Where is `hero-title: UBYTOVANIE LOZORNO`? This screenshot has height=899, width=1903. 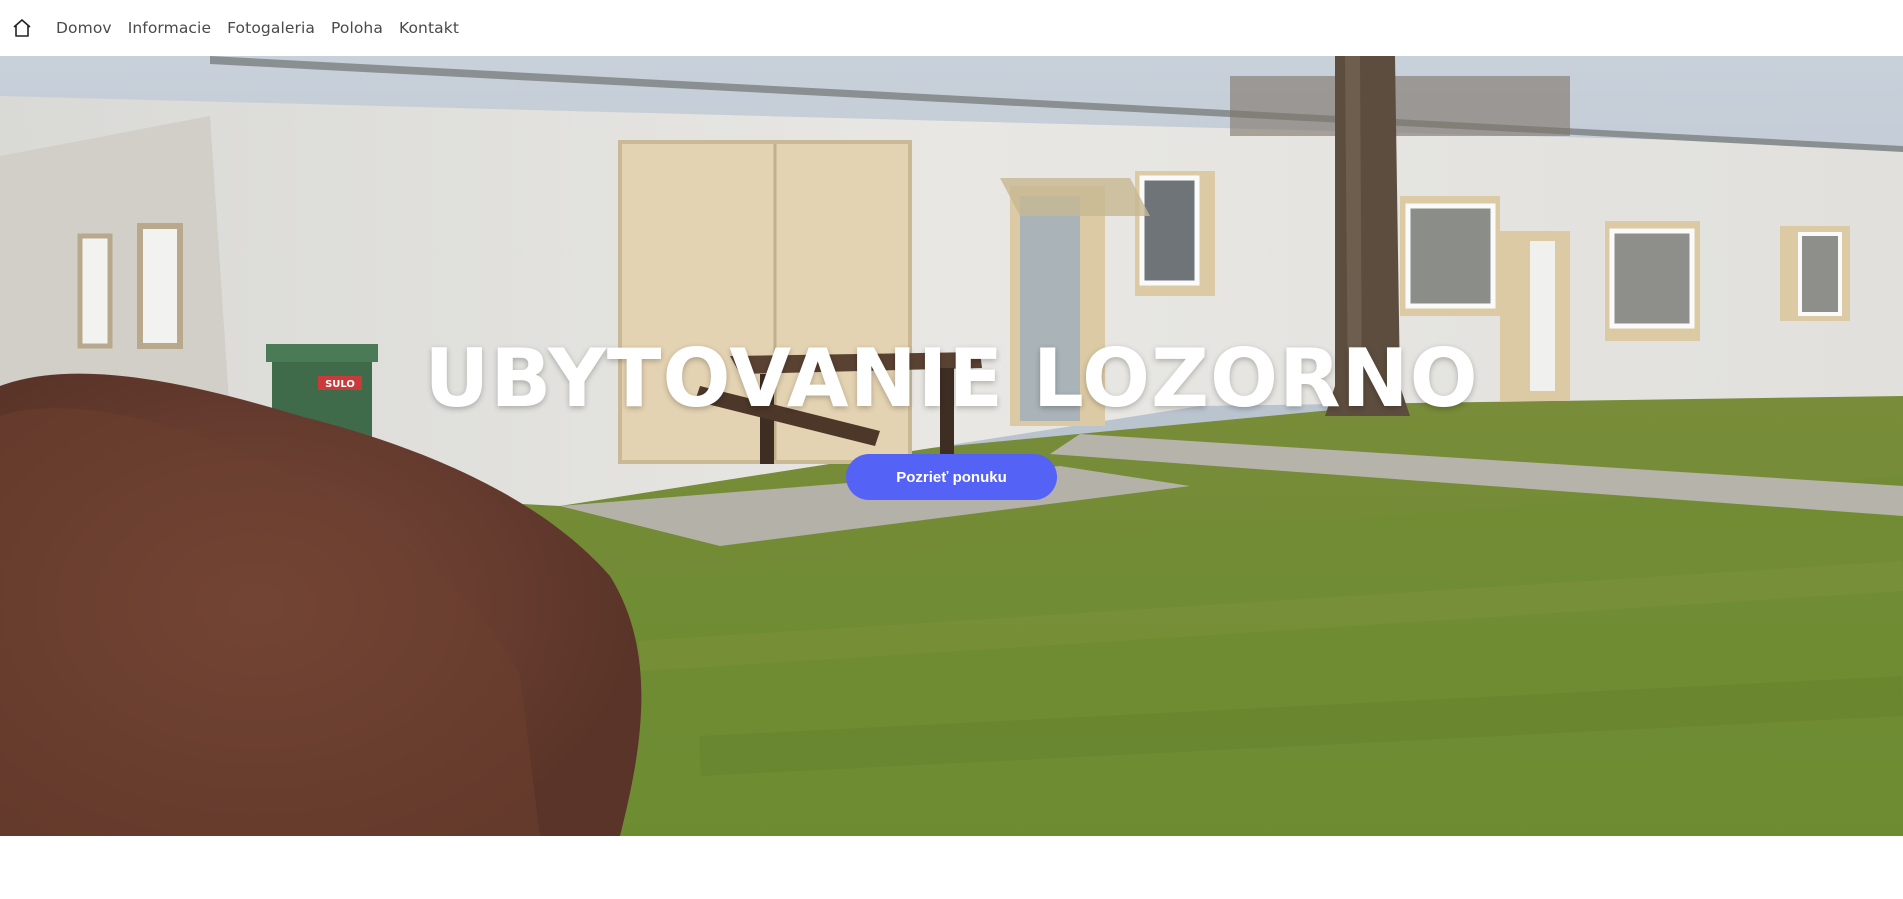 hero-title: UBYTOVANIE LOZORNO is located at coordinates (951, 378).